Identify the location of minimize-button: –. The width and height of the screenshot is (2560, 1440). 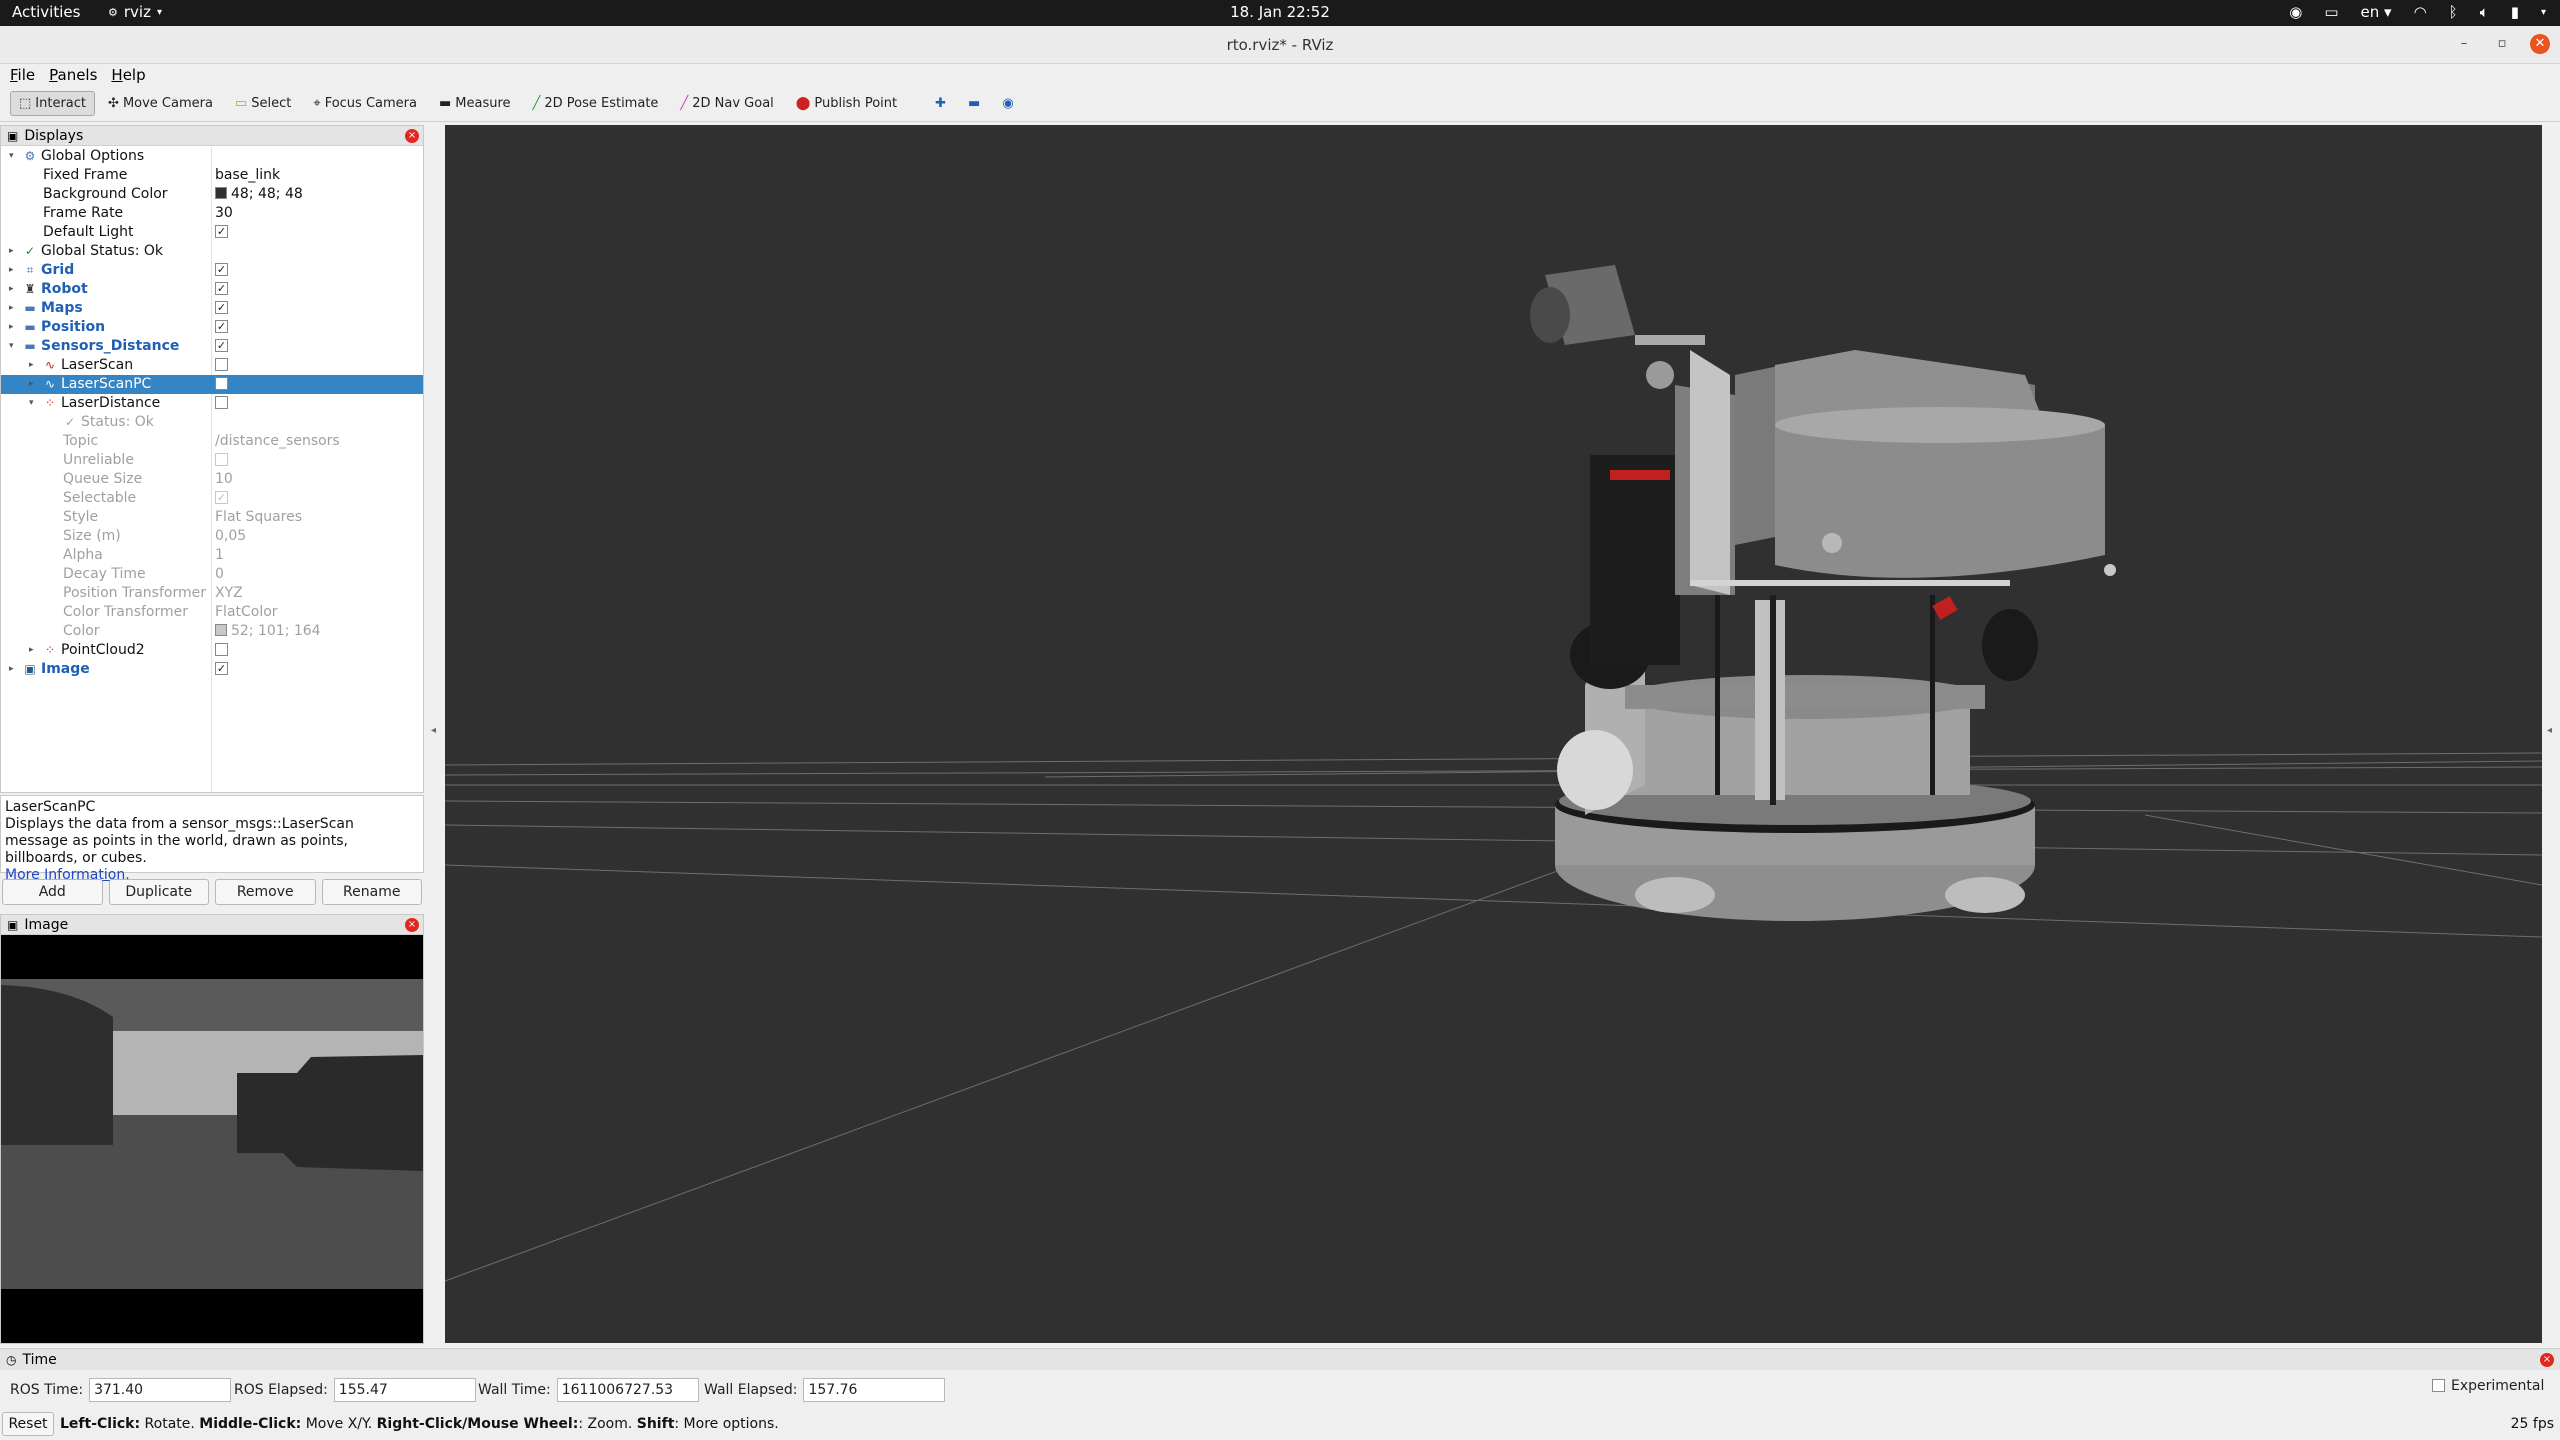
(2464, 44).